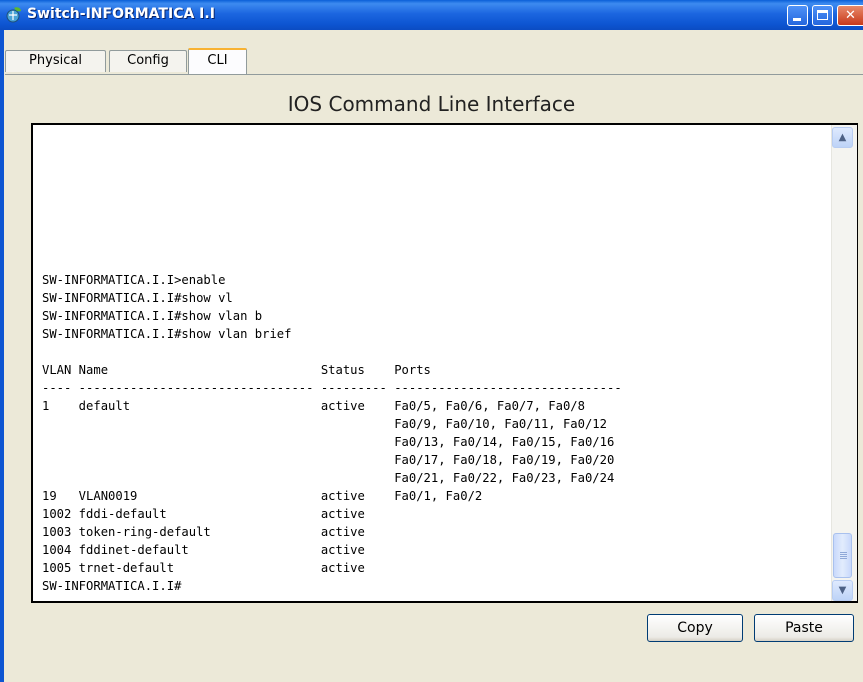  What do you see at coordinates (431, 52) in the screenshot?
I see `tab-bar: Physical Config CLI` at bounding box center [431, 52].